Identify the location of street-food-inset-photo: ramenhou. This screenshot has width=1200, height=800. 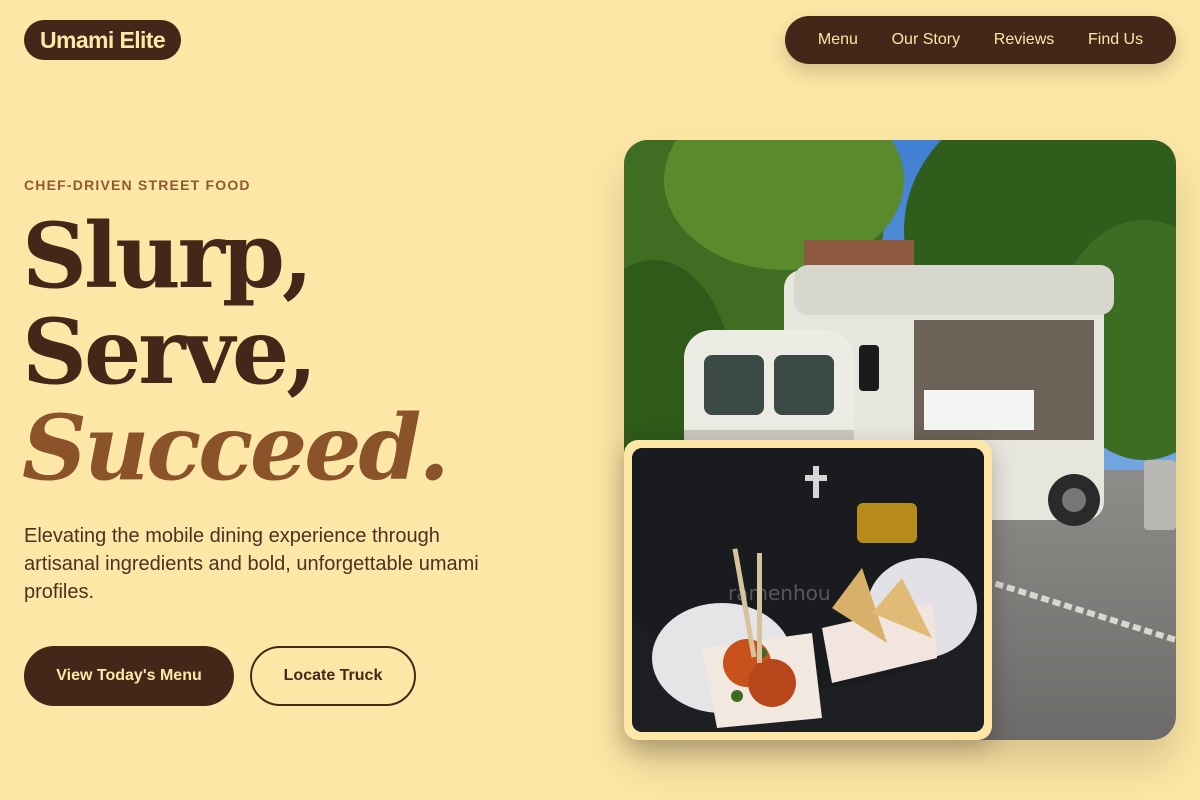
(808, 590).